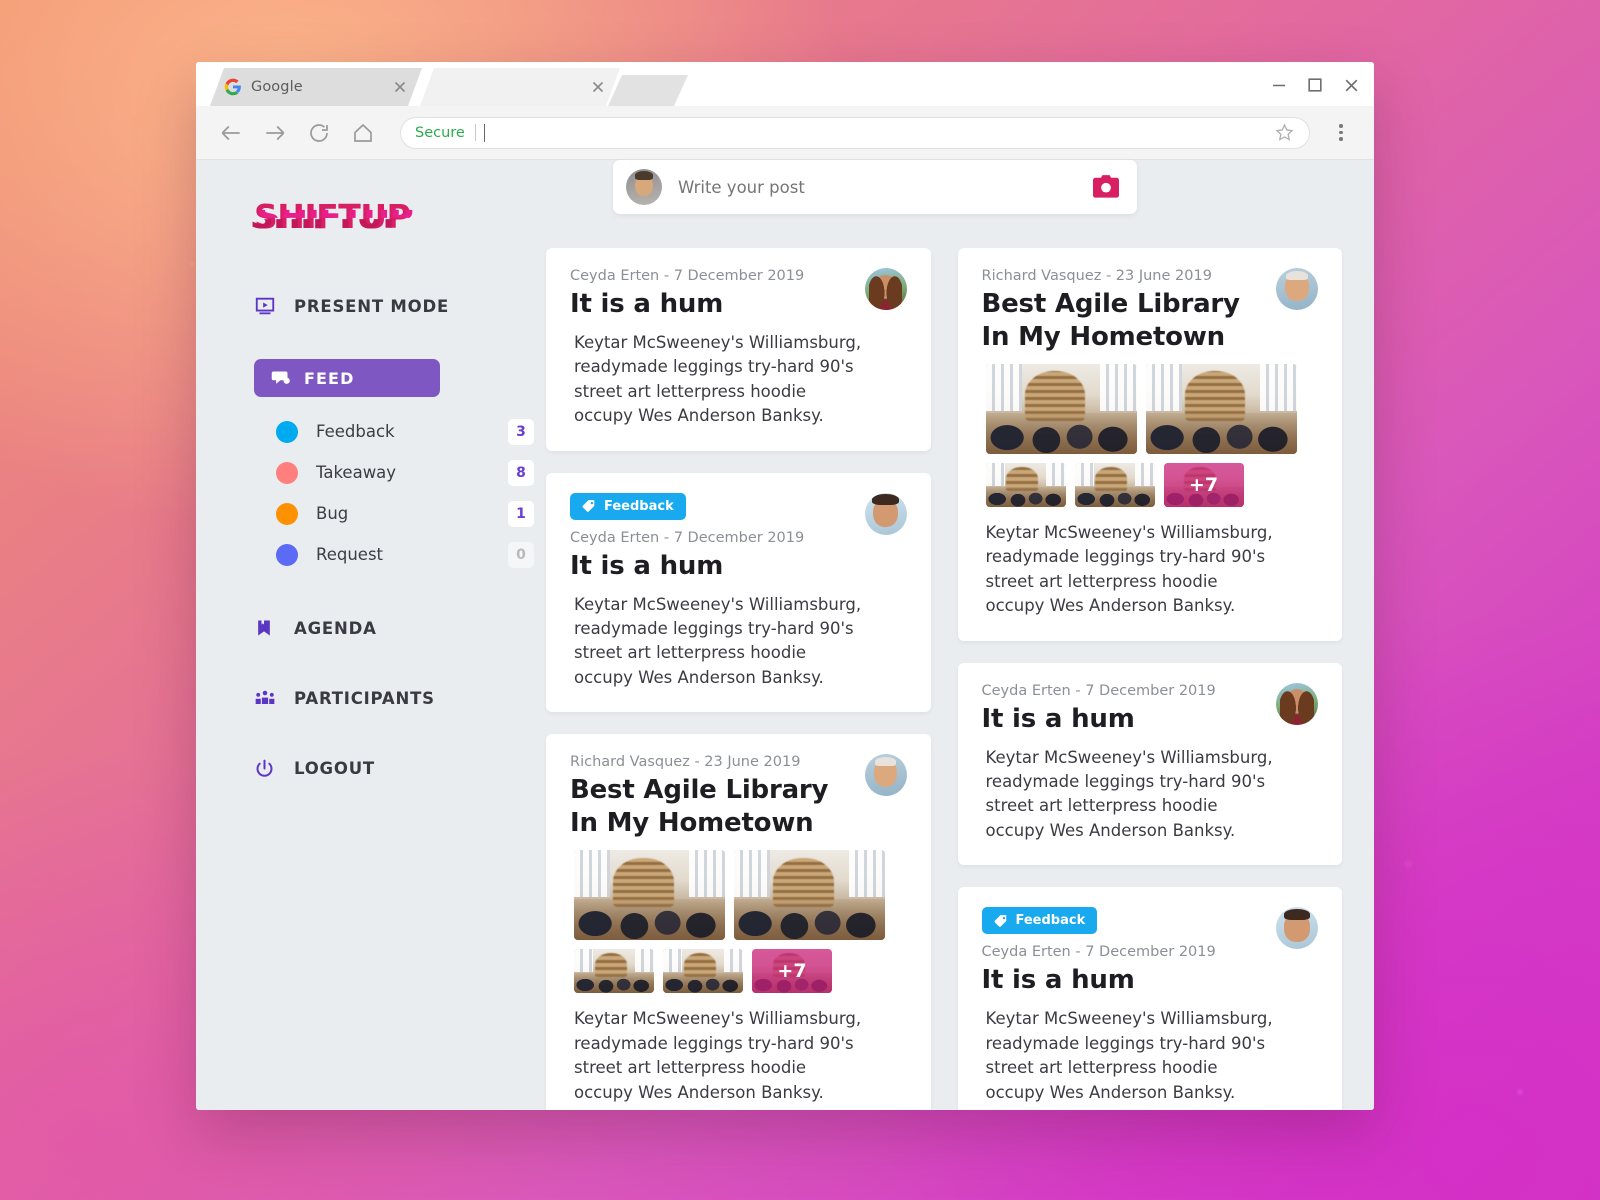  What do you see at coordinates (521, 513) in the screenshot?
I see `filter-count: 1` at bounding box center [521, 513].